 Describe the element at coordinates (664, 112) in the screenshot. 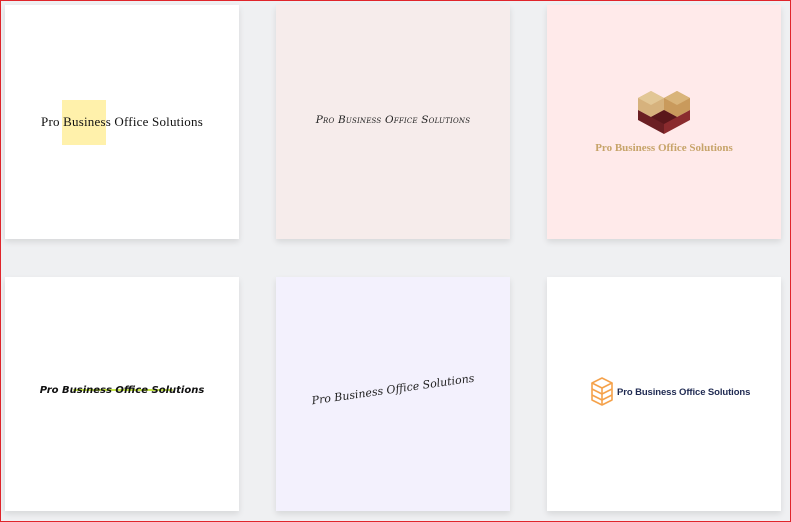

I see `heart-blocks-icon` at that location.